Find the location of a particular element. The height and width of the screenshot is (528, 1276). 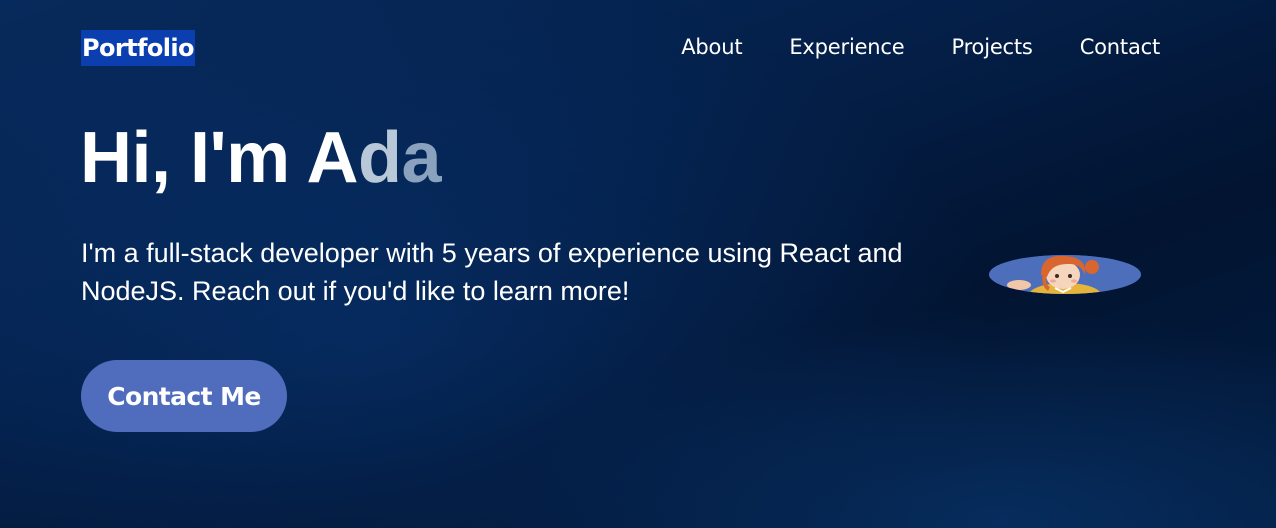

nav-item-contact: Contact is located at coordinates (1120, 47).